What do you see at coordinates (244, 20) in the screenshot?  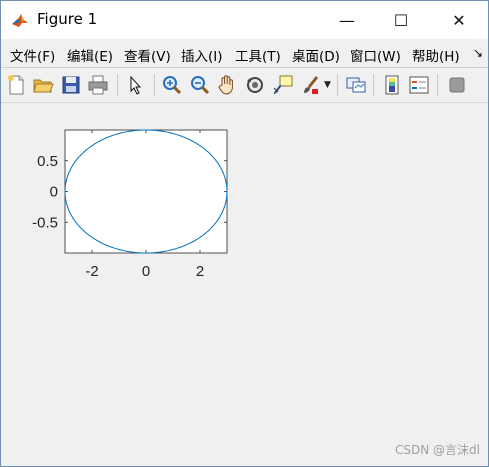 I see `title-bar: Figure 1 — ☐ ✕` at bounding box center [244, 20].